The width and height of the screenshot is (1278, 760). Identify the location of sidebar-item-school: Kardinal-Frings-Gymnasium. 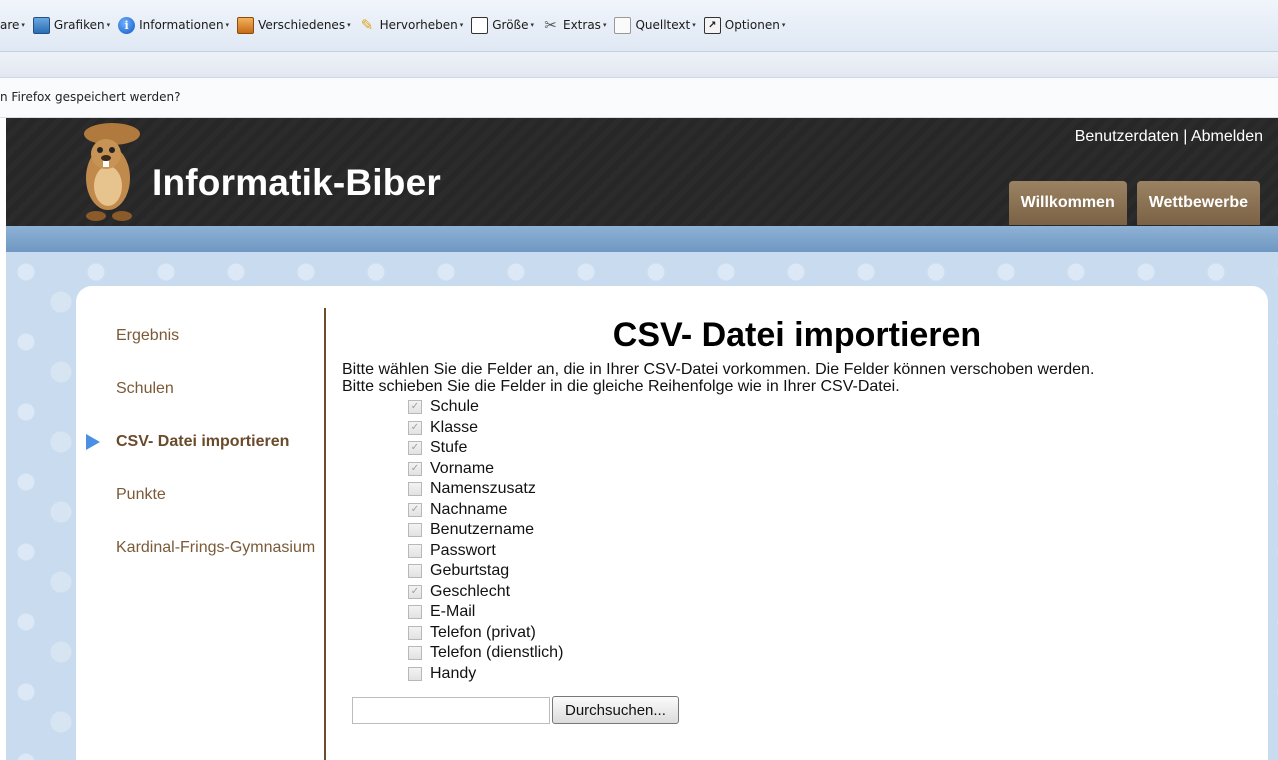
(216, 548).